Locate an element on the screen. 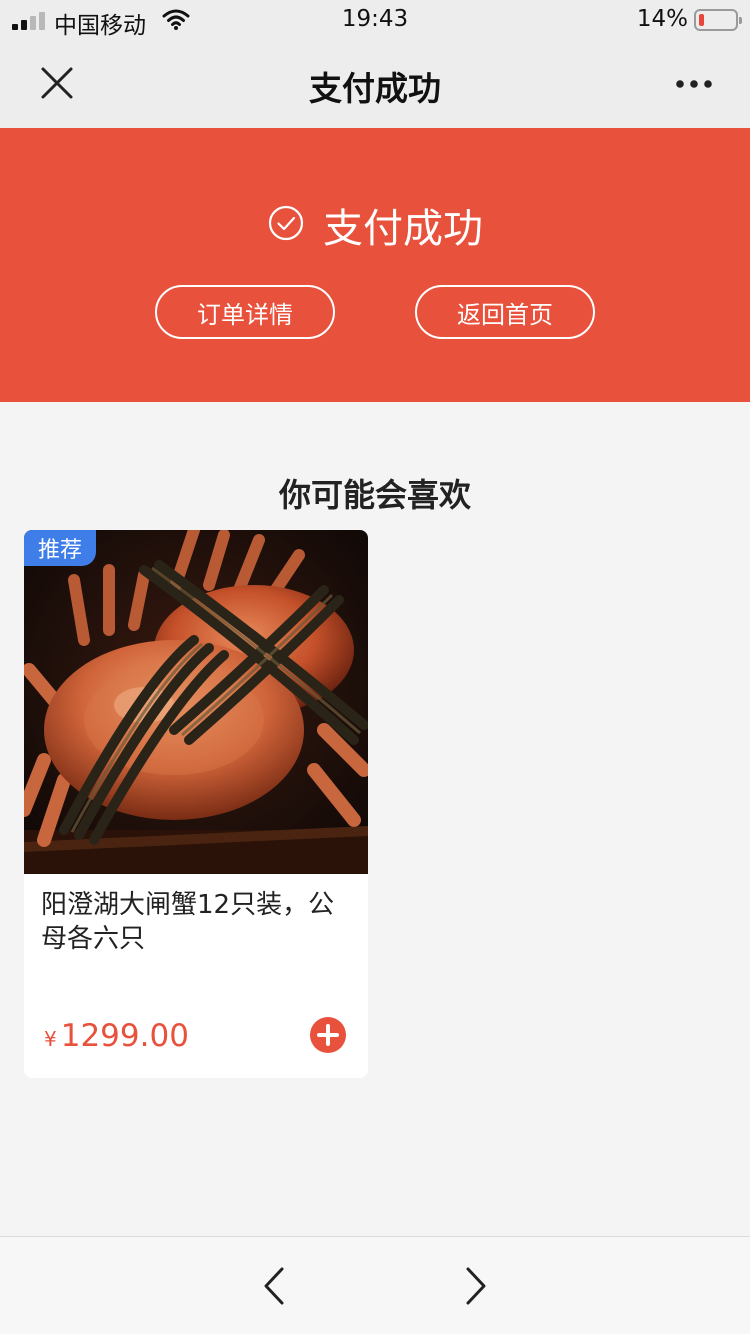  chevron-left-icon is located at coordinates (274, 1286).